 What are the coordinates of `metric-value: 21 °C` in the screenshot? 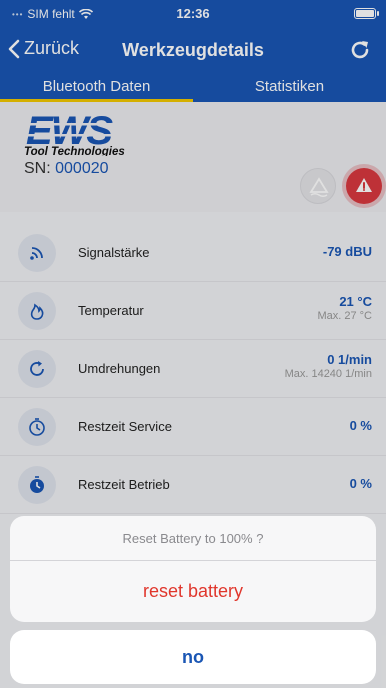 It's located at (355, 301).